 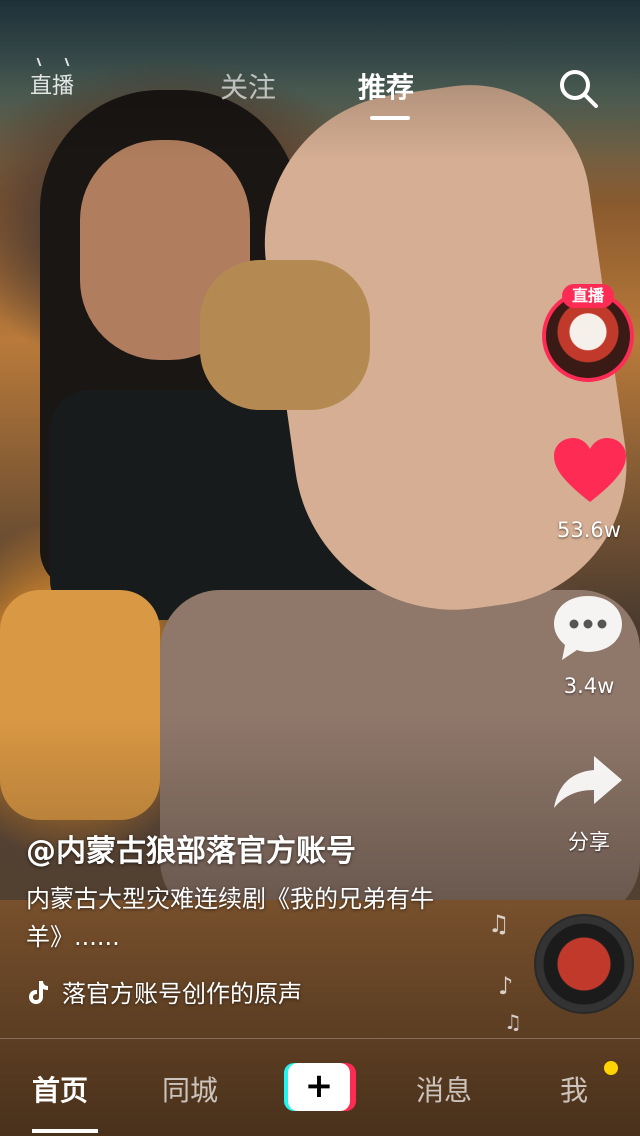 What do you see at coordinates (190, 1089) in the screenshot?
I see `tab-nearby: 同城` at bounding box center [190, 1089].